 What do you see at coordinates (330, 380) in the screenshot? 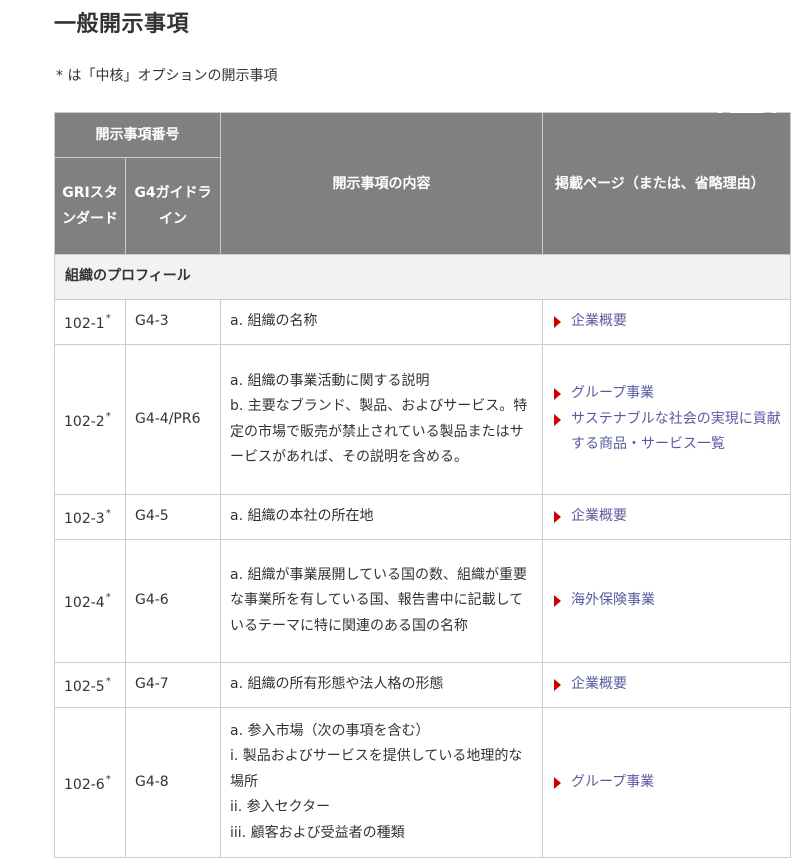
I see `disclosure-line: a. 組織の事業活動に関する説明` at bounding box center [330, 380].